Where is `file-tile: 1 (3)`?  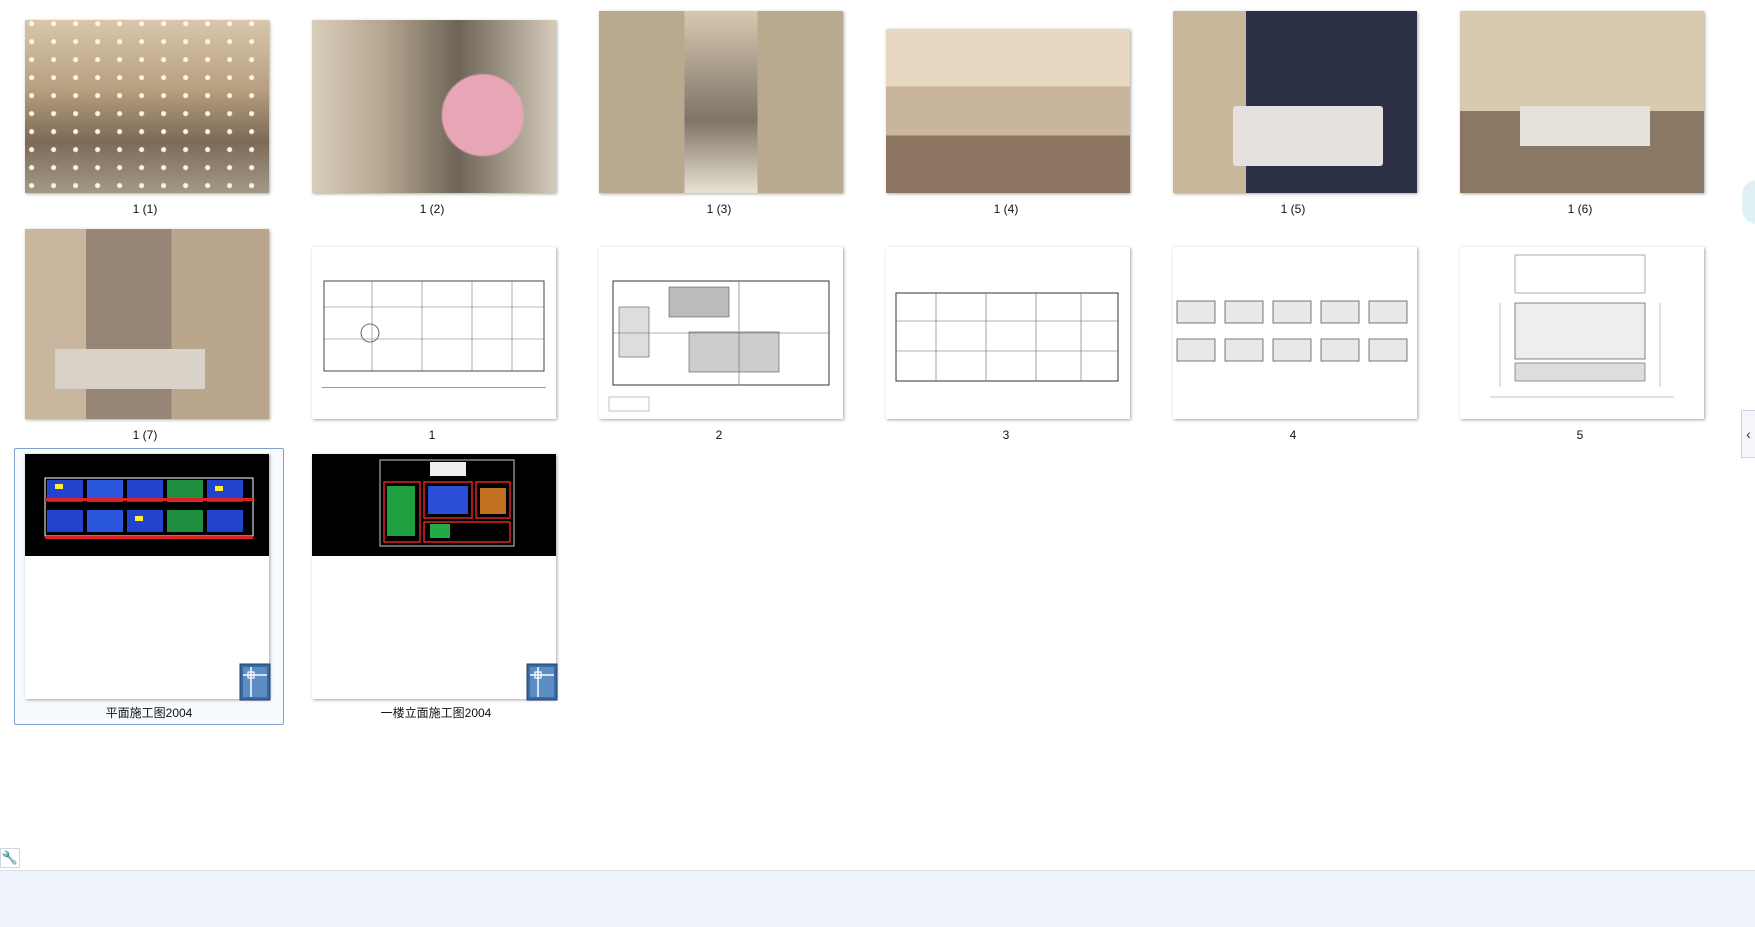 file-tile: 1 (3) is located at coordinates (719, 112).